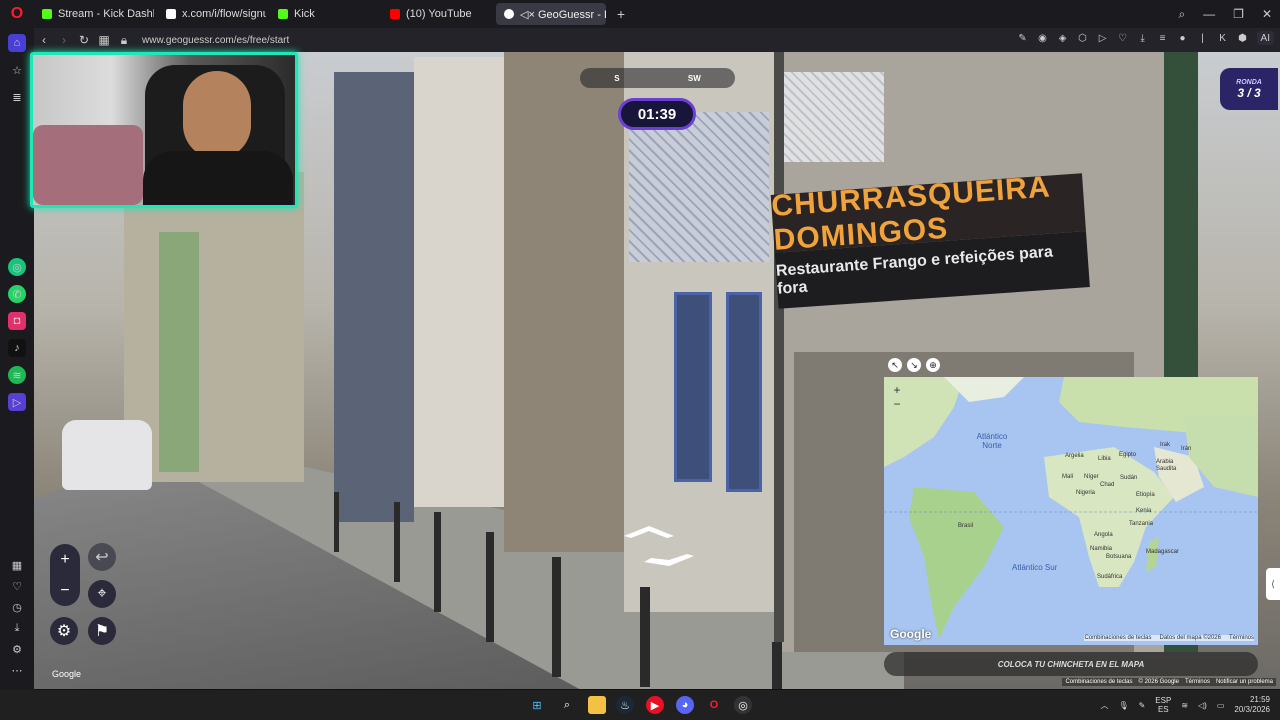 Image resolution: width=1280 pixels, height=720 pixels. Describe the element at coordinates (1163, 38) in the screenshot. I see `menu-icon: ≡` at that location.